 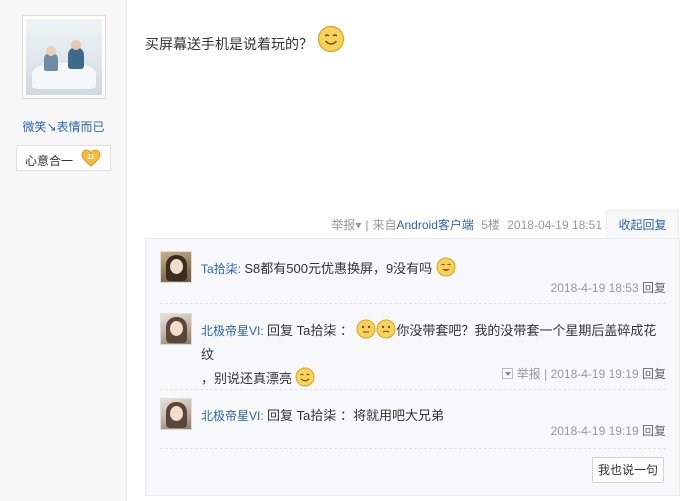 I want to click on fan-badge: 心意合一 11, so click(x=63, y=158).